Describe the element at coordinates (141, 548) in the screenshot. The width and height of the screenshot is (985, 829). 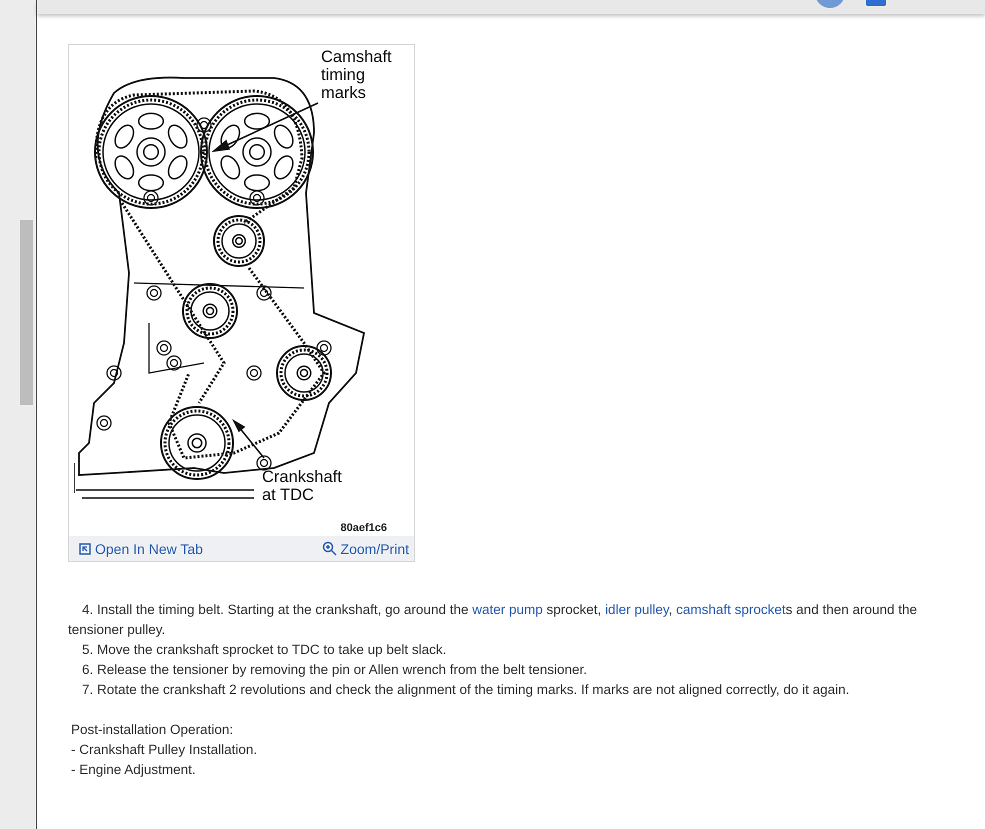
I see `open-in-new-tab-link: Open In New Tab` at that location.